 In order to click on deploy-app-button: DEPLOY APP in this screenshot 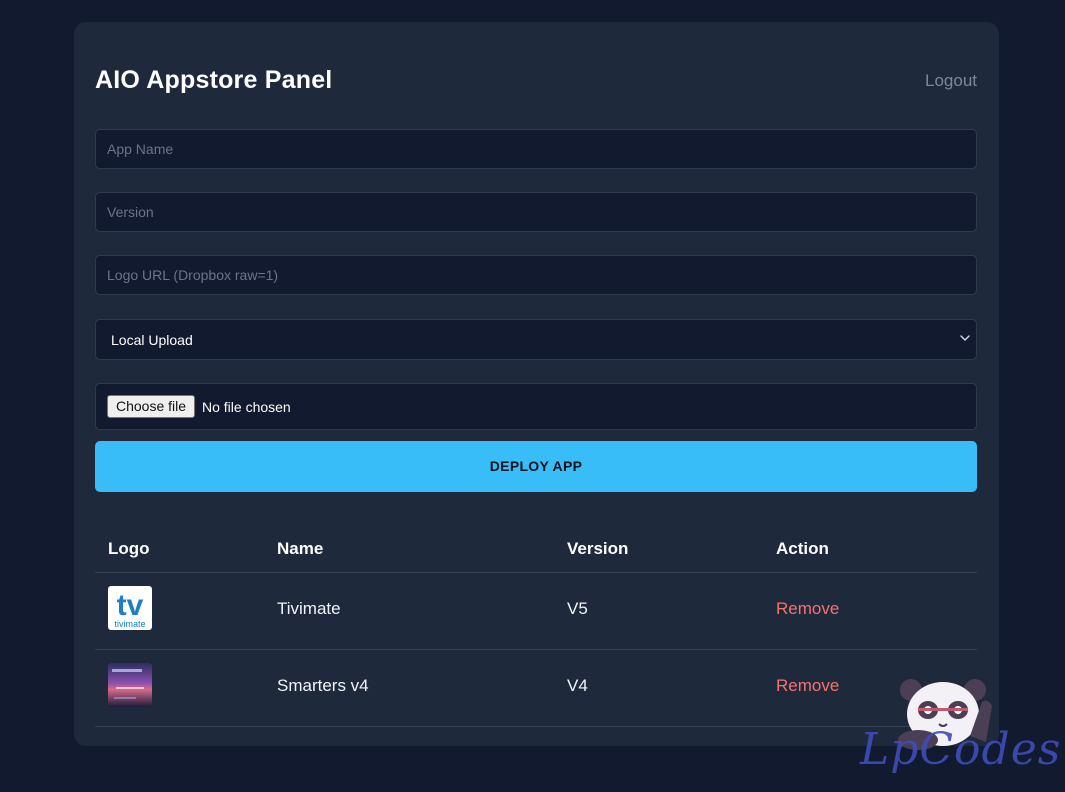, I will do `click(536, 466)`.